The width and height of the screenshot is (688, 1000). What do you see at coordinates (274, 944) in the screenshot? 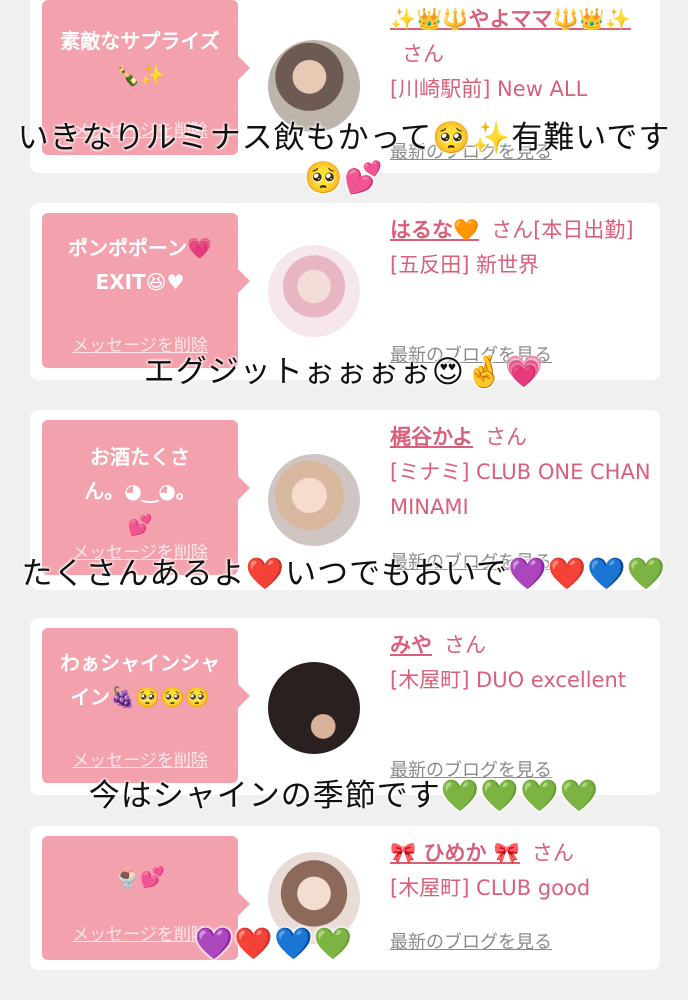
I see `overlay-caption: 💜❤️💙💚` at bounding box center [274, 944].